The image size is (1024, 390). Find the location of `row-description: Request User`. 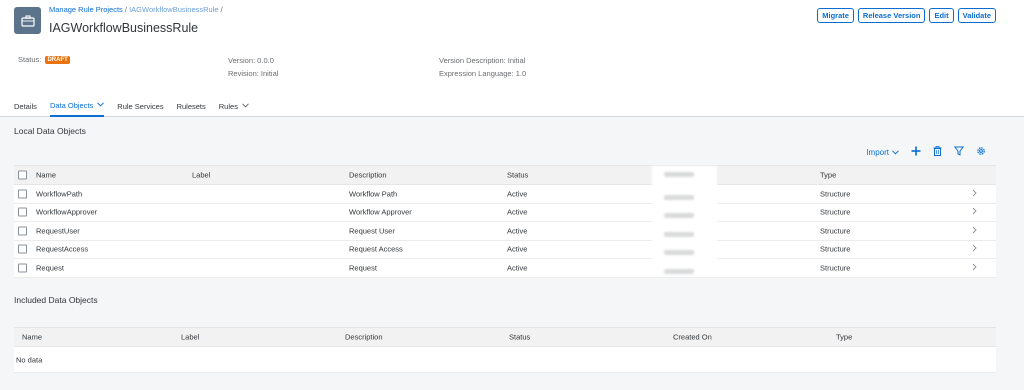

row-description: Request User is located at coordinates (372, 231).